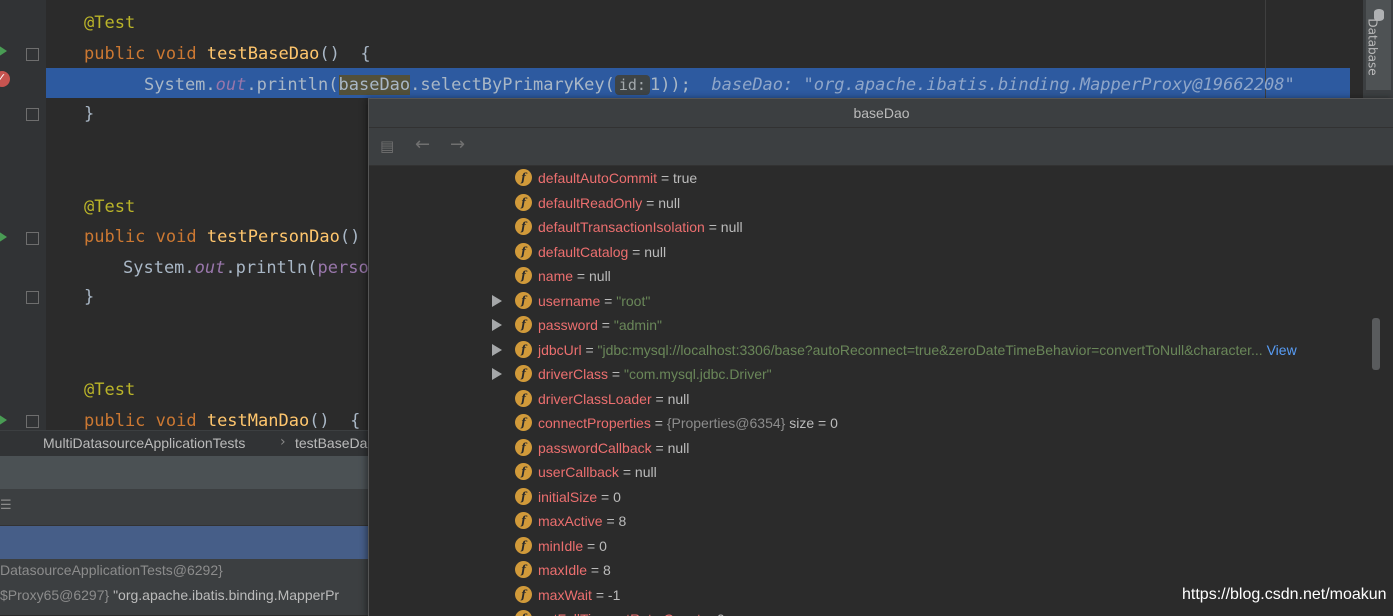 This screenshot has height=616, width=1393. What do you see at coordinates (874, 301) in the screenshot?
I see `variable-row: f username = "root"` at bounding box center [874, 301].